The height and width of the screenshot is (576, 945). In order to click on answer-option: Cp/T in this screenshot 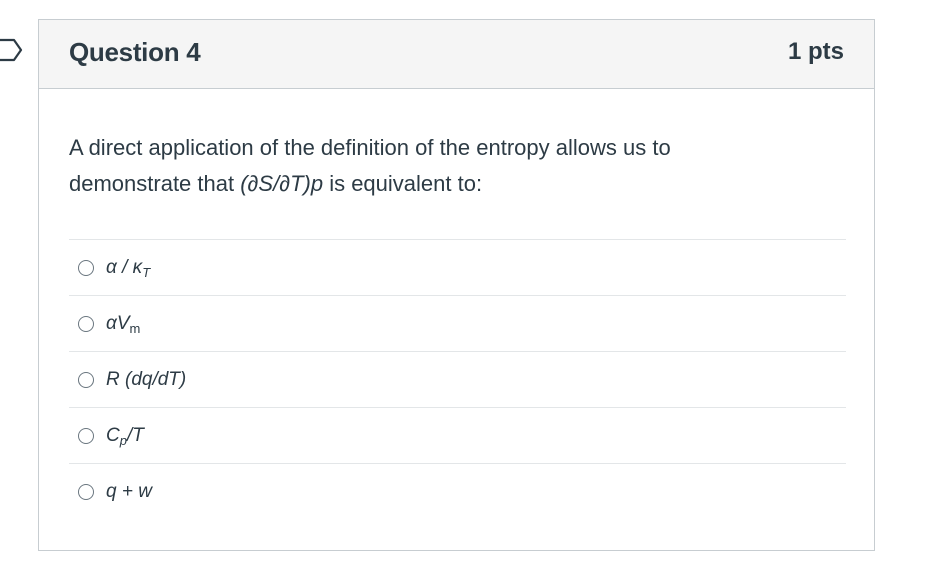, I will do `click(457, 435)`.